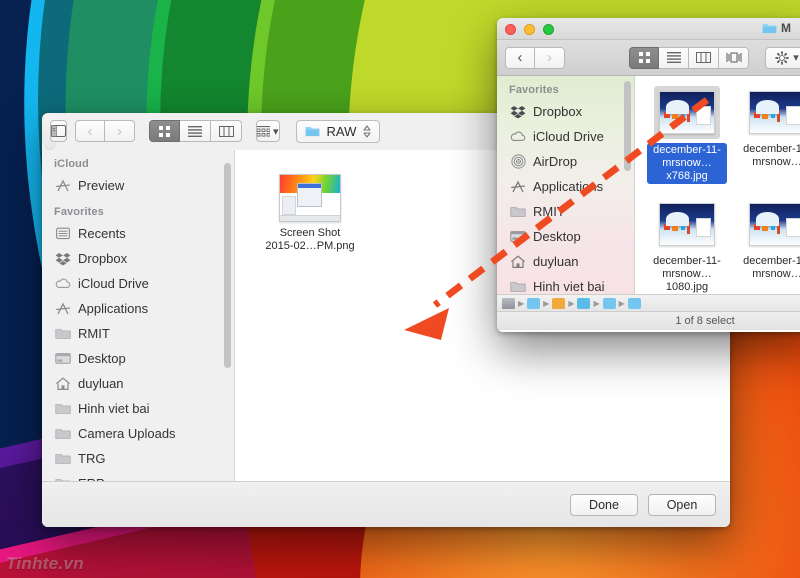 This screenshot has height=578, width=800. I want to click on disk-icon, so click(508, 303).